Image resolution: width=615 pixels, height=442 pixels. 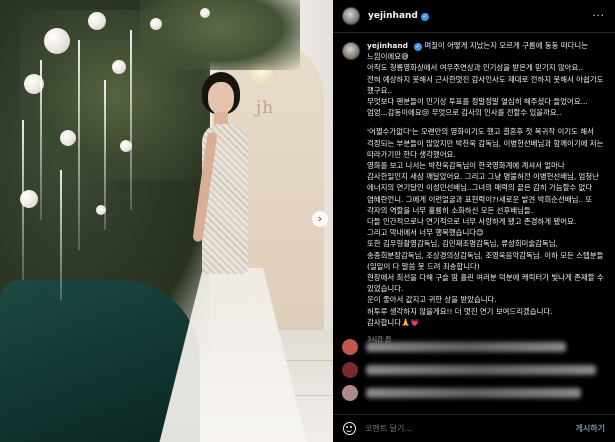 What do you see at coordinates (474, 16) in the screenshot?
I see `post-header: yejinhand ✓ ···` at bounding box center [474, 16].